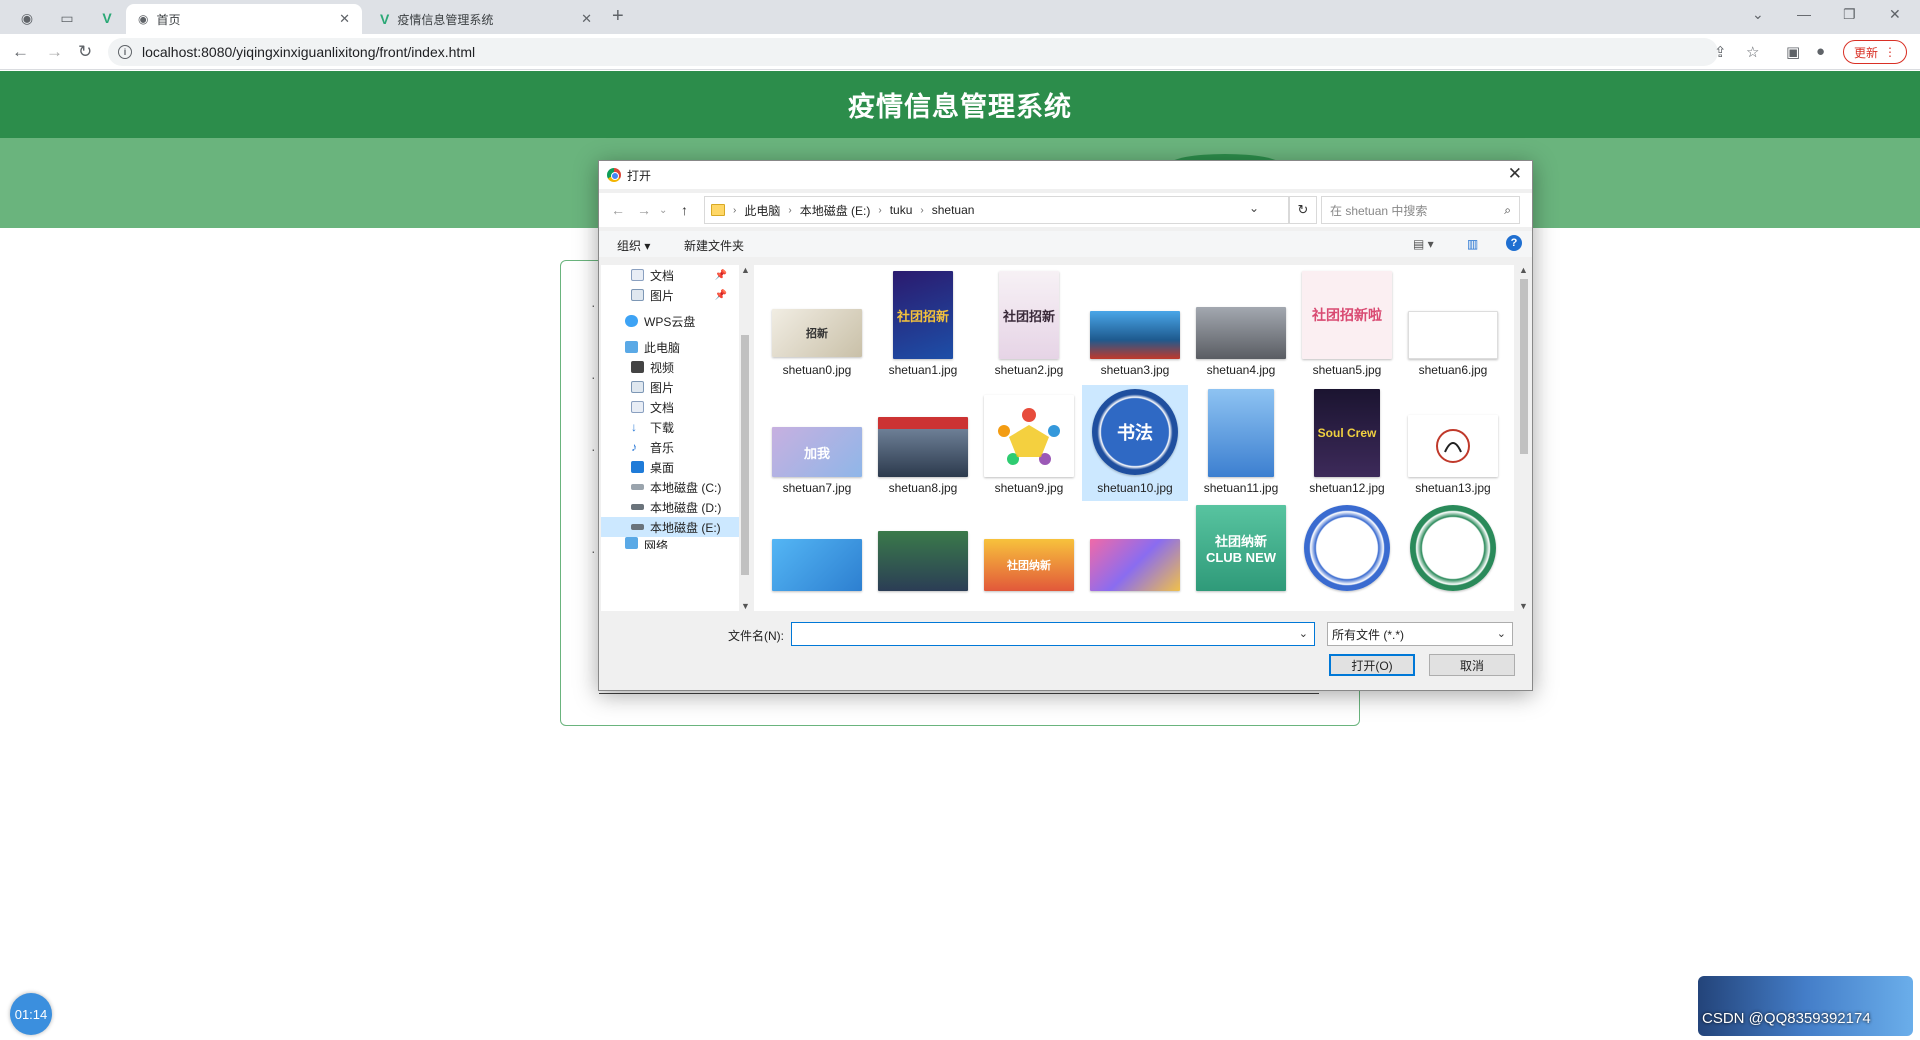 The image size is (1920, 1040). Describe the element at coordinates (684, 295) in the screenshot. I see `sidebar-item-pictures: 图片 📌` at that location.